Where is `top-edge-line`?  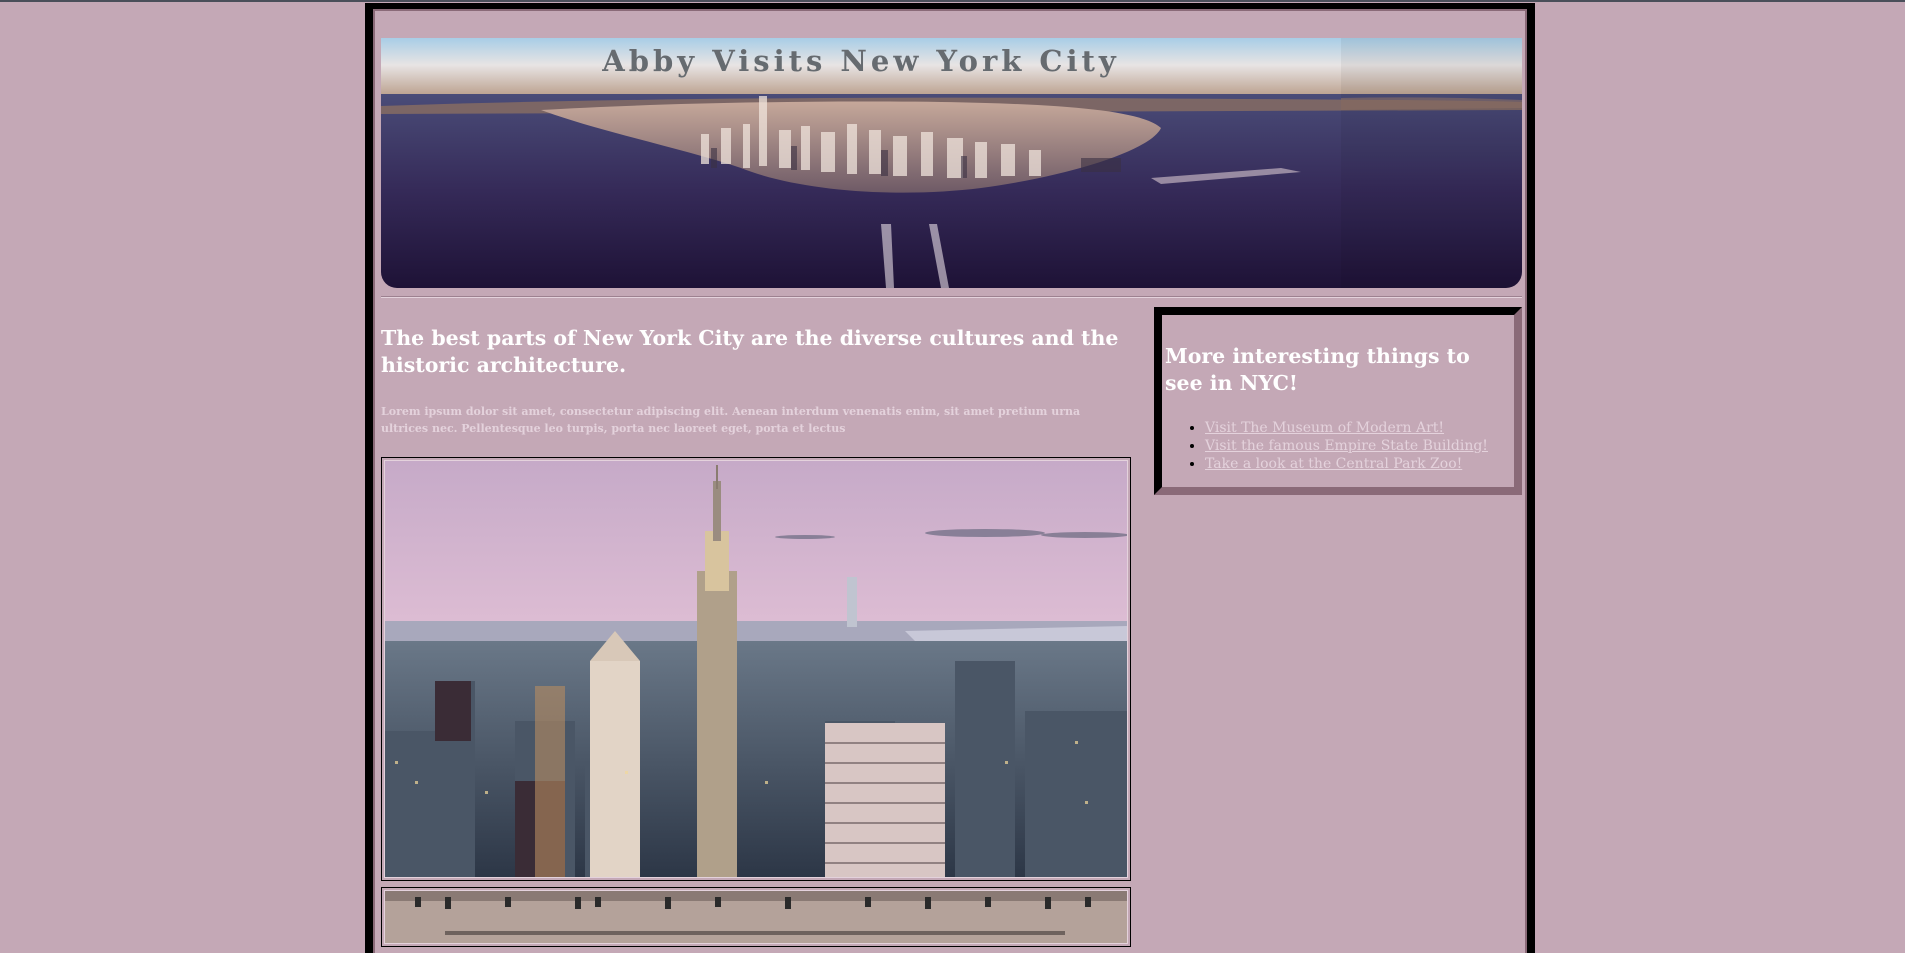
top-edge-line is located at coordinates (952, 1).